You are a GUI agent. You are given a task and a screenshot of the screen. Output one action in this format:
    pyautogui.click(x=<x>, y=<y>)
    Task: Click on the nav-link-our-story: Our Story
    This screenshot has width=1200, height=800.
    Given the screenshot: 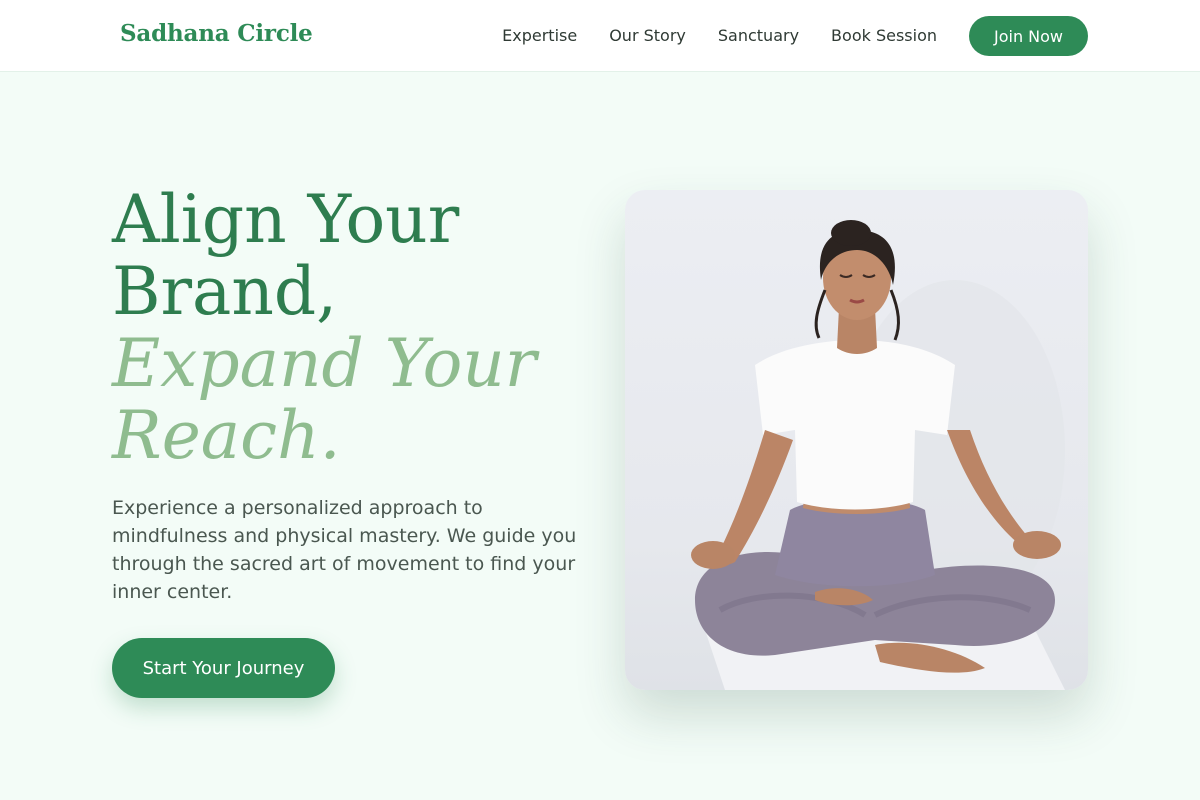 What is the action you would take?
    pyautogui.click(x=647, y=35)
    